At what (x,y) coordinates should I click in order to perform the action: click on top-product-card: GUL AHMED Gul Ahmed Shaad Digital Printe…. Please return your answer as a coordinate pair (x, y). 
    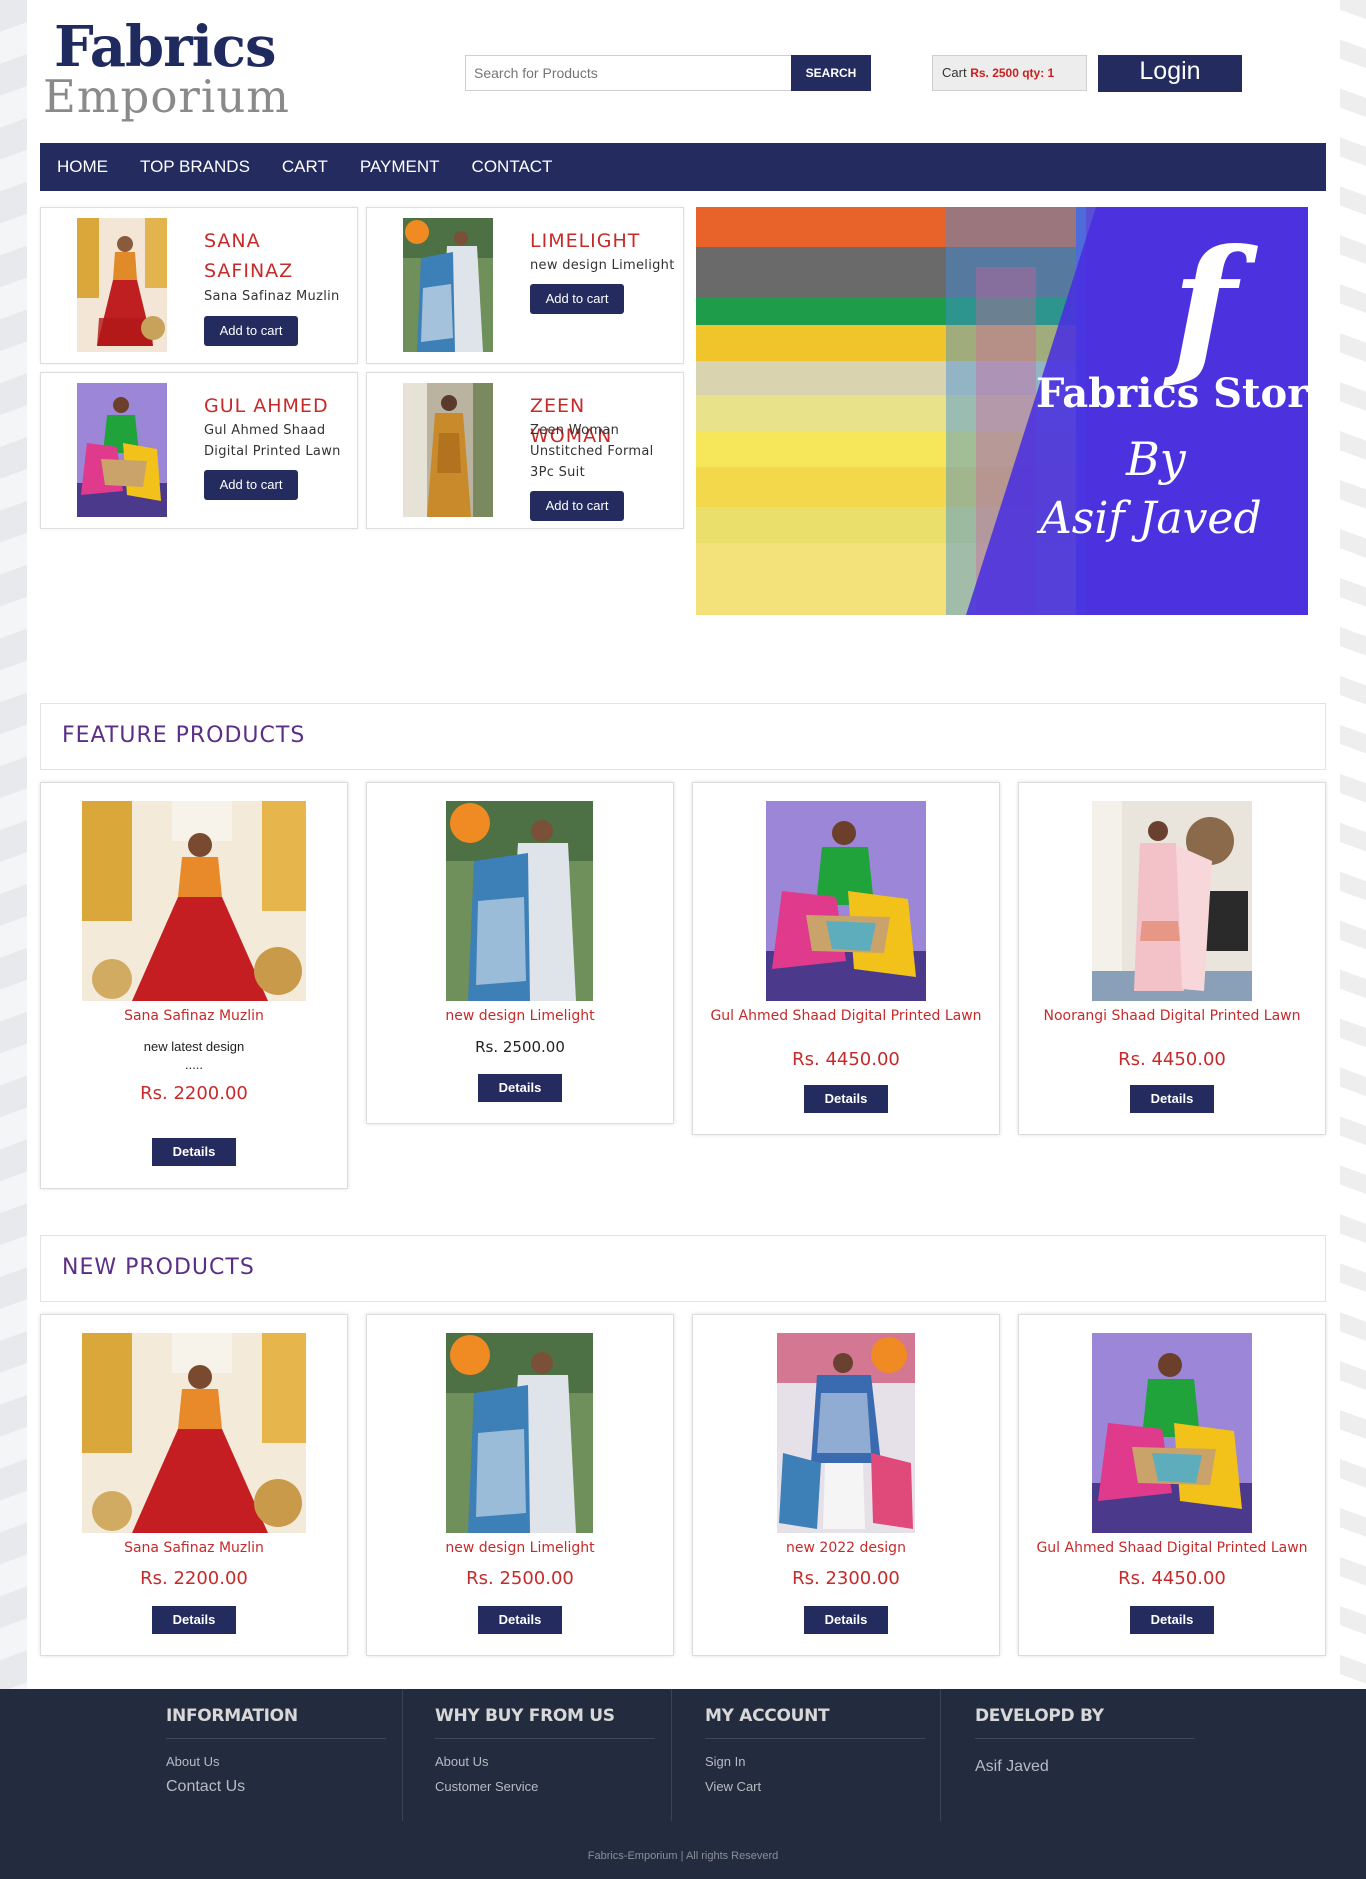
    Looking at the image, I should click on (199, 450).